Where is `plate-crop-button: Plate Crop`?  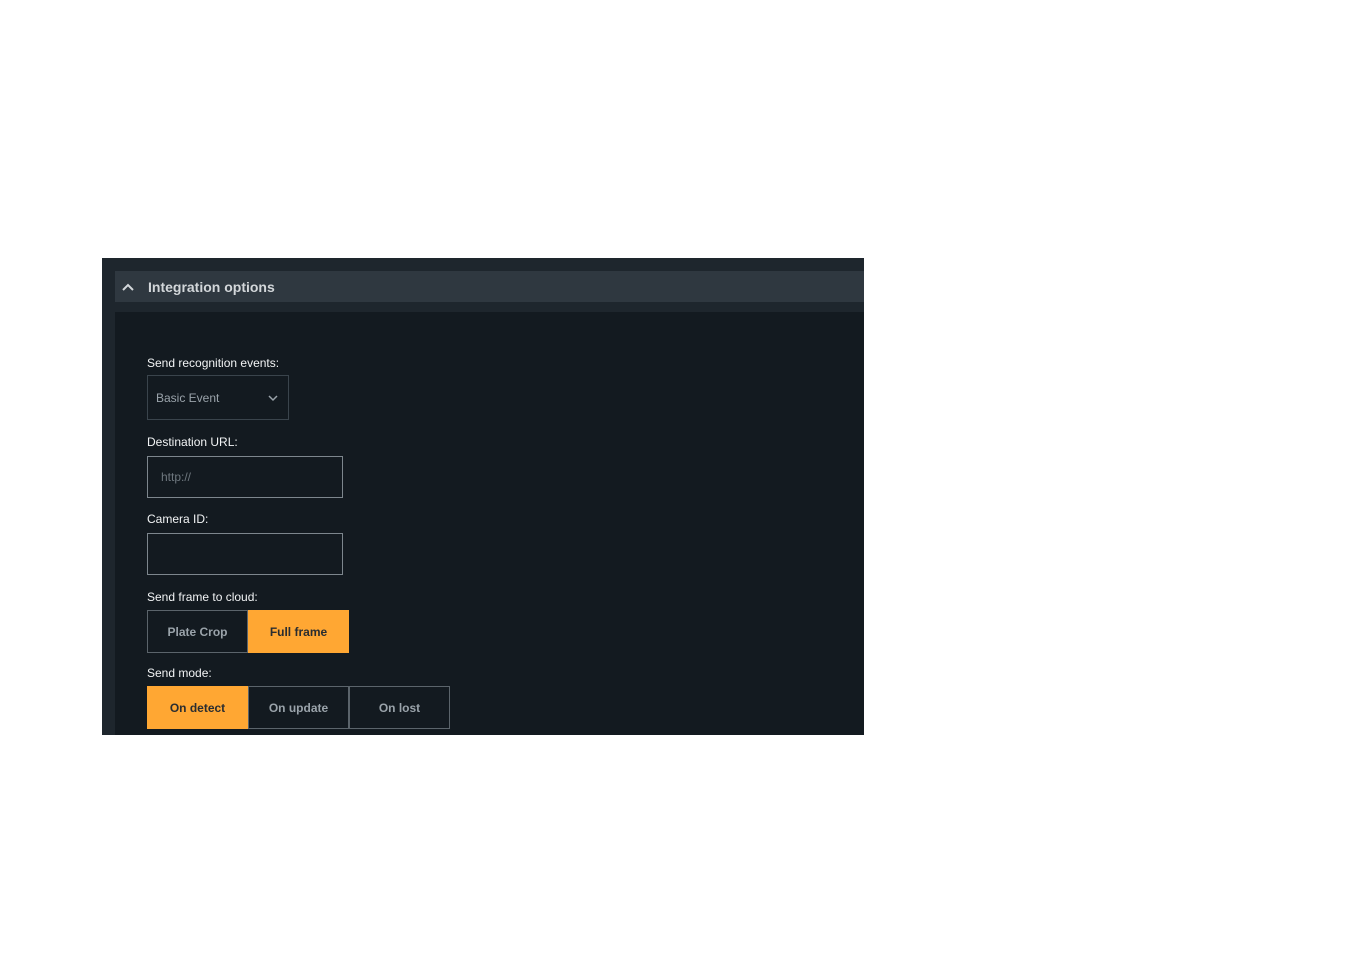
plate-crop-button: Plate Crop is located at coordinates (197, 631).